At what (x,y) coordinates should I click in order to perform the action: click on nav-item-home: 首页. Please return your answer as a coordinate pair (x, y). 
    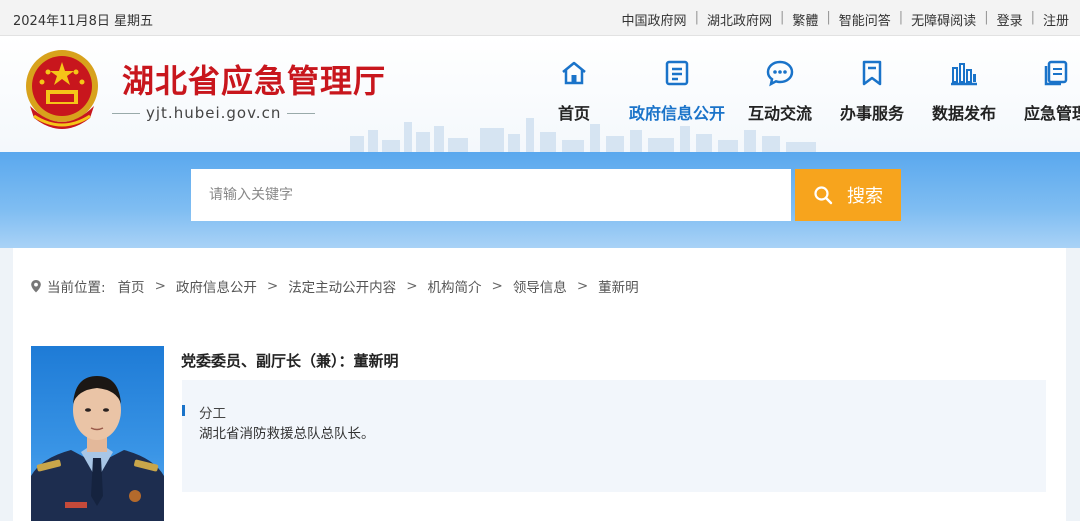
    Looking at the image, I should click on (574, 91).